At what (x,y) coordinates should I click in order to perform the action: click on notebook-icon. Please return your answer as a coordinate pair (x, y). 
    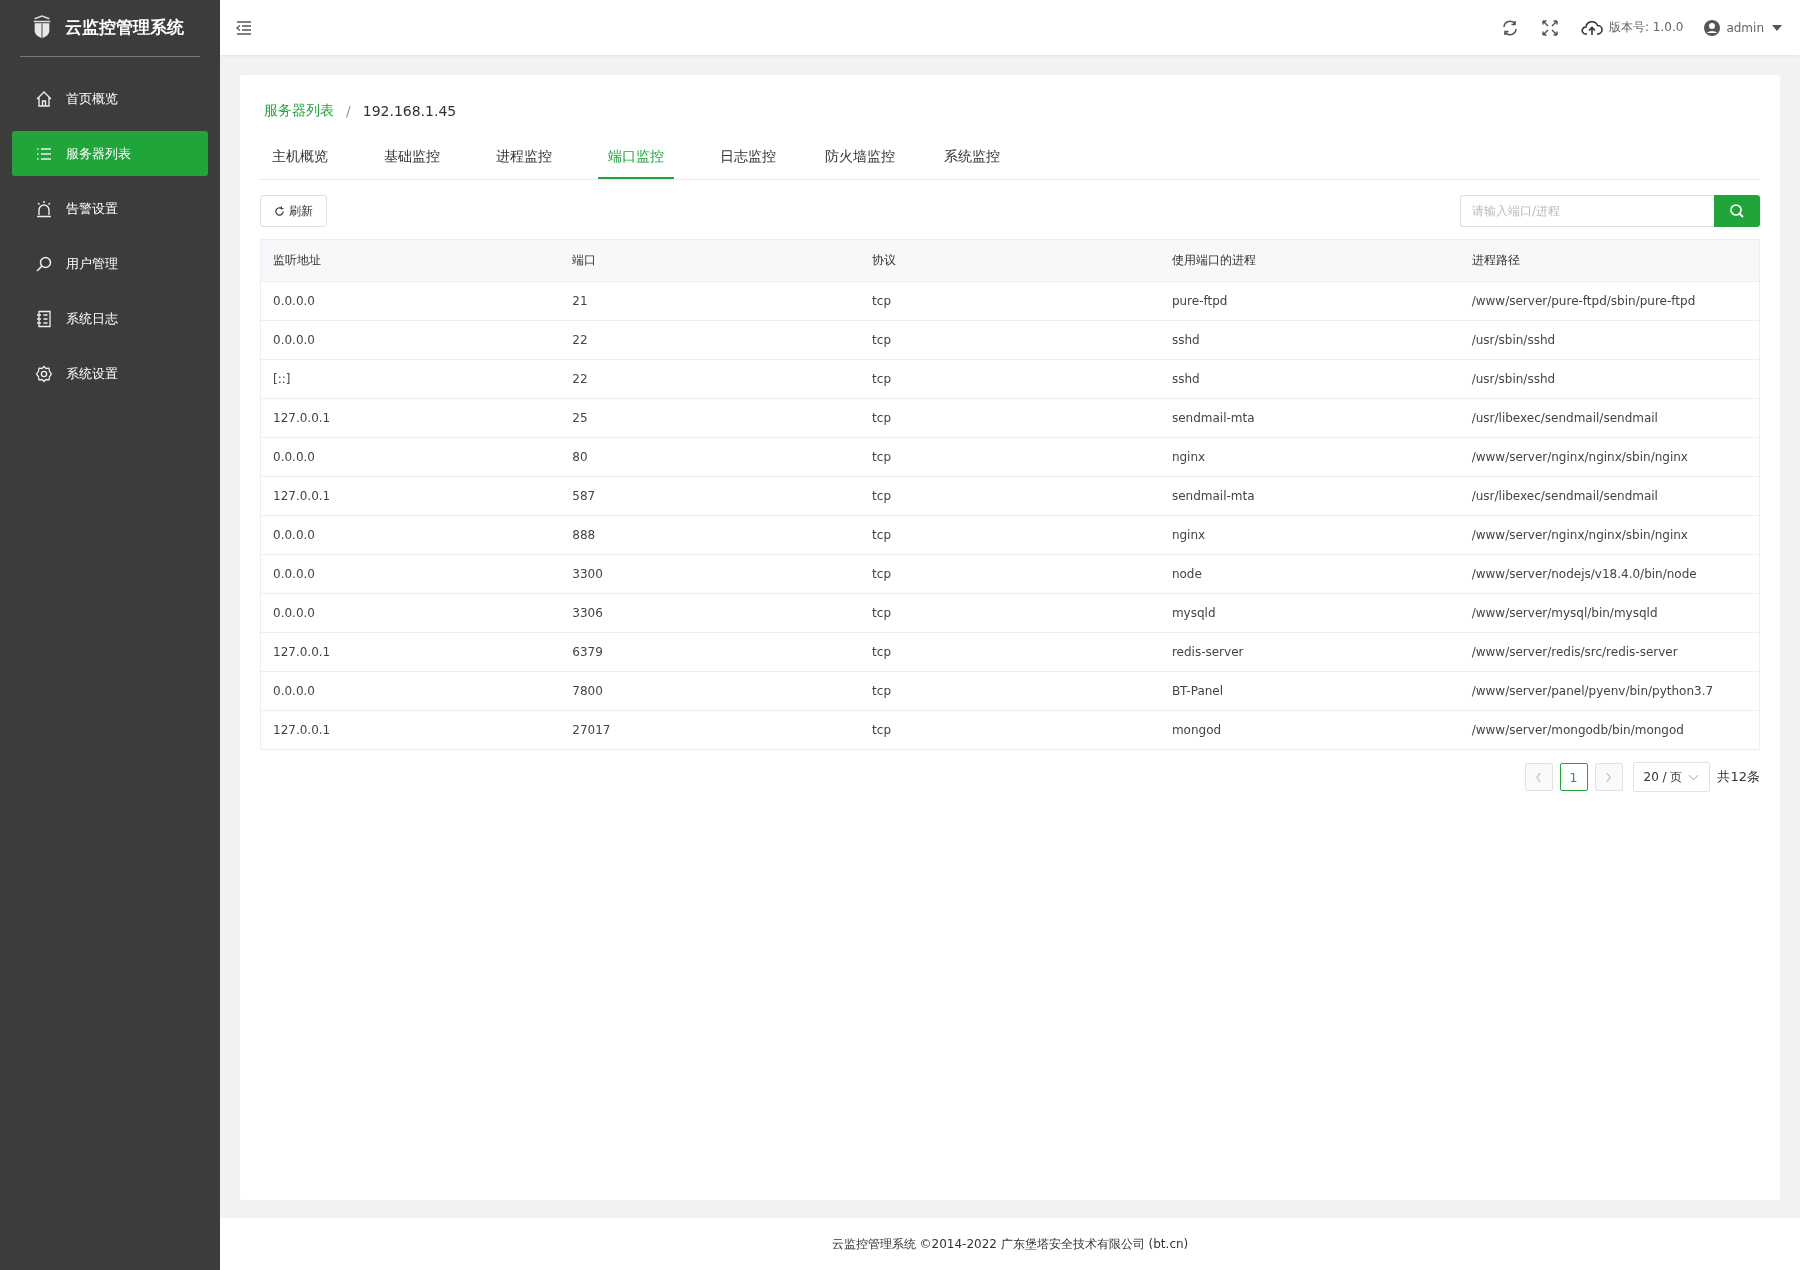
    Looking at the image, I should click on (44, 318).